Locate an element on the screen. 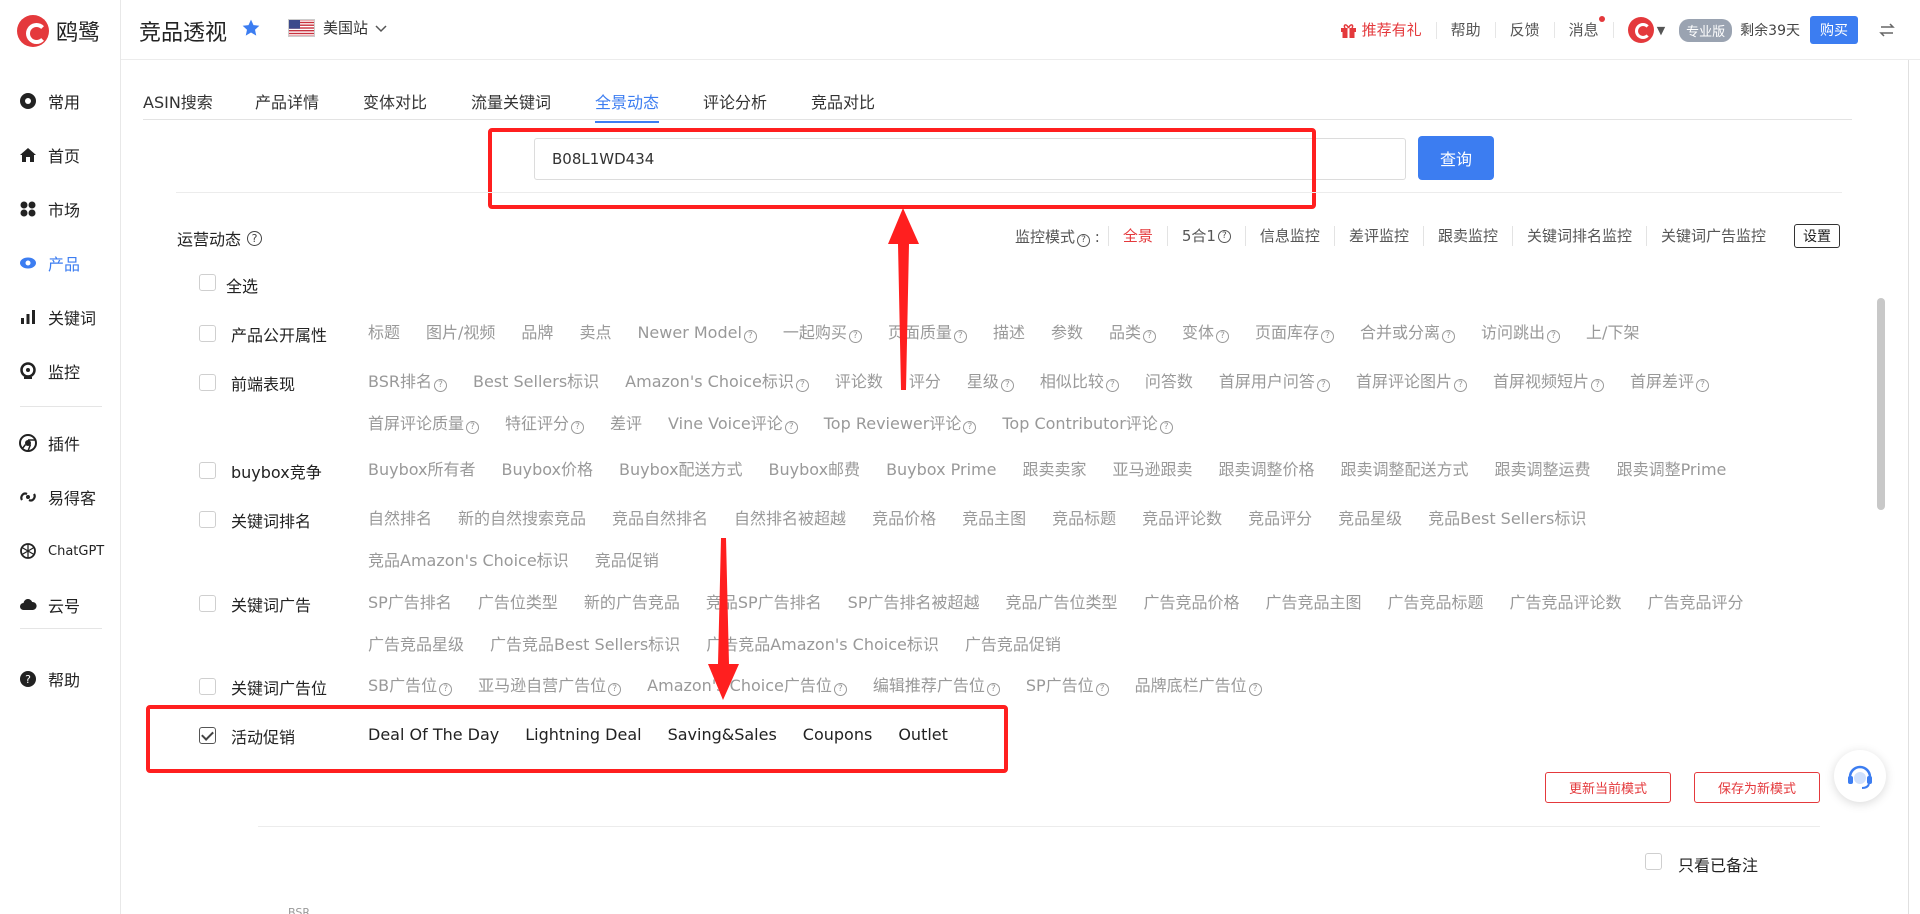  event-option: 评分 is located at coordinates (925, 382).